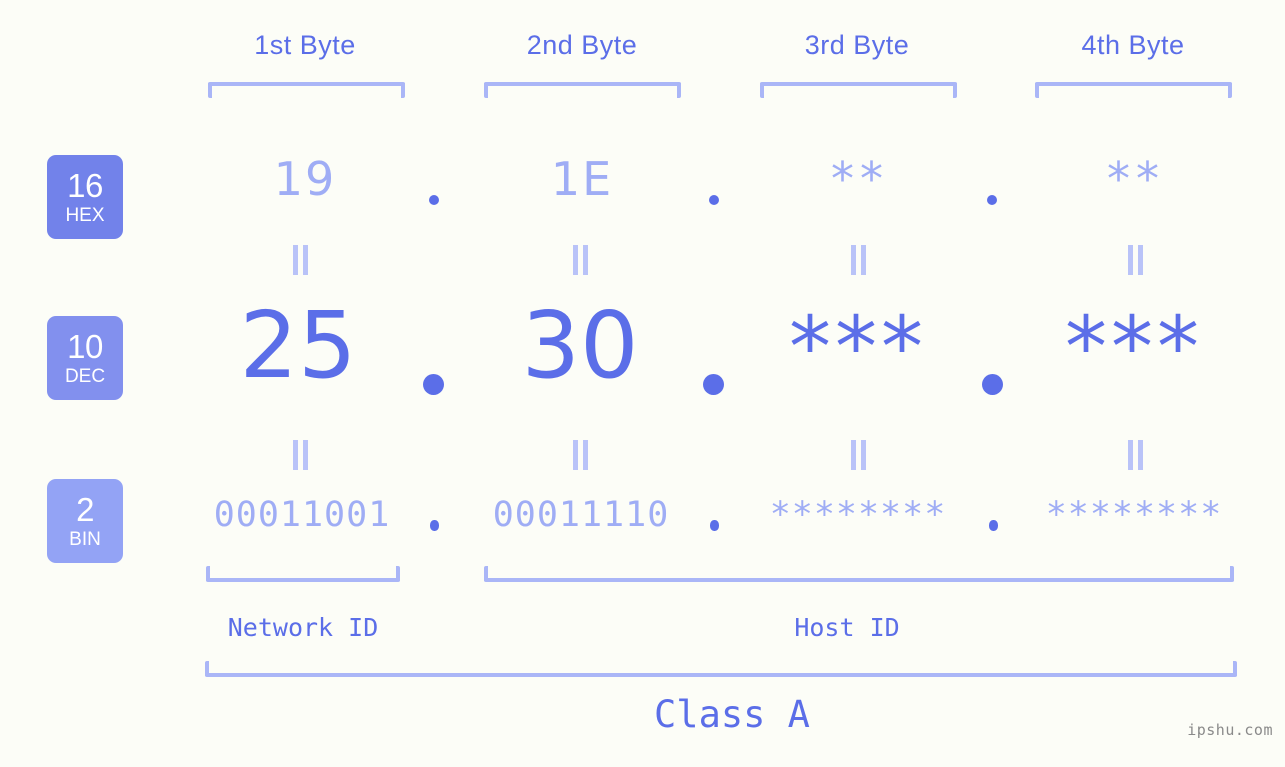 The height and width of the screenshot is (767, 1285). What do you see at coordinates (1230, 730) in the screenshot?
I see `site-watermark: ipshu.com` at bounding box center [1230, 730].